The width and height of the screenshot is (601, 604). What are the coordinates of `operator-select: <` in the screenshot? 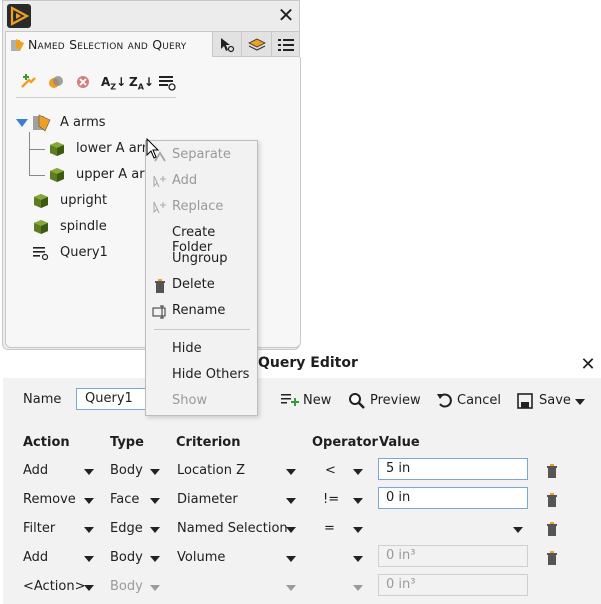 It's located at (330, 470).